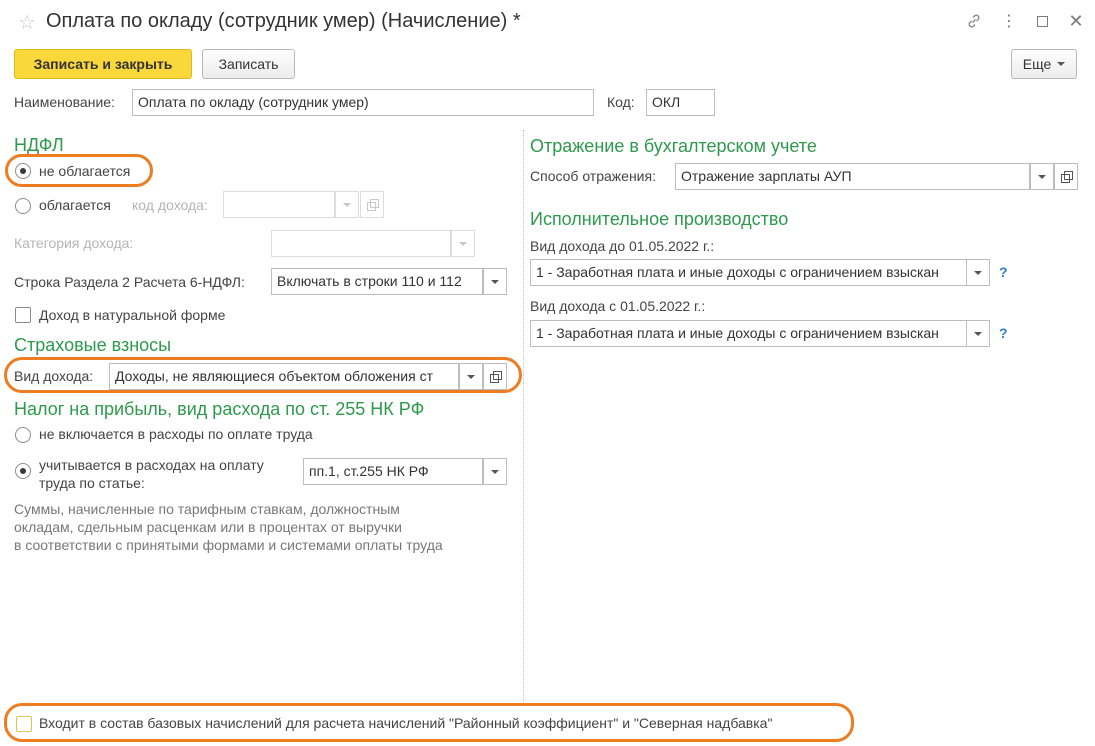 The height and width of the screenshot is (746, 1095). Describe the element at coordinates (129, 282) in the screenshot. I see `section2-label: Строка Раздела 2 Расчета 6-НДФЛ:` at that location.